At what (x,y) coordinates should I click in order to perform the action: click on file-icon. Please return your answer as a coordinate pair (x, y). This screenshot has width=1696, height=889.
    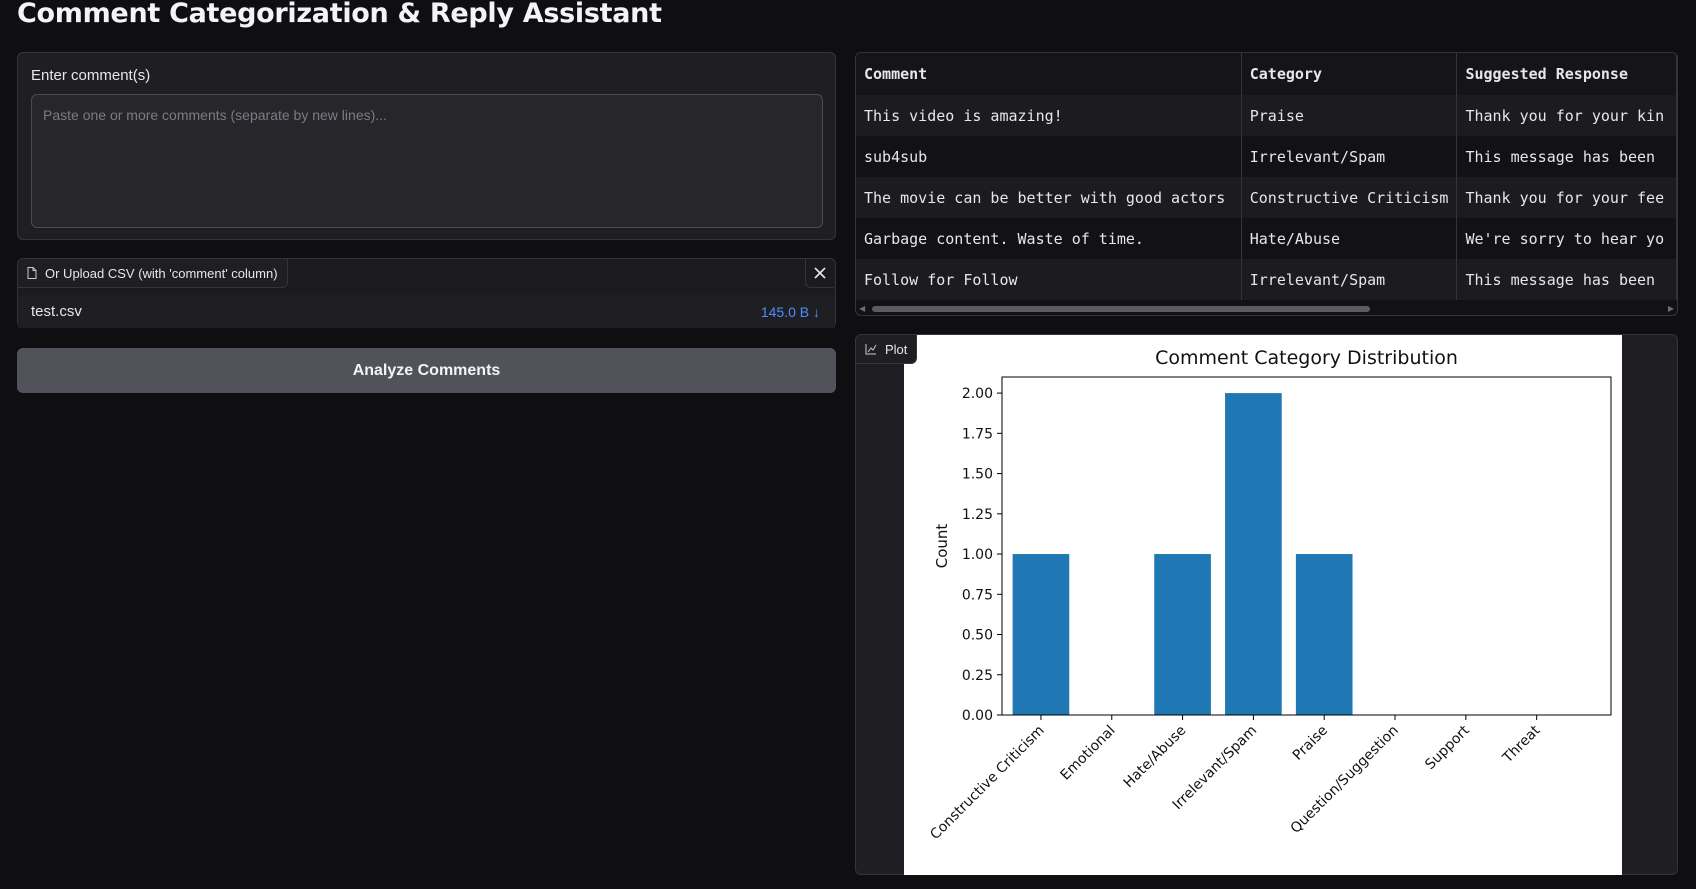
    Looking at the image, I should click on (32, 273).